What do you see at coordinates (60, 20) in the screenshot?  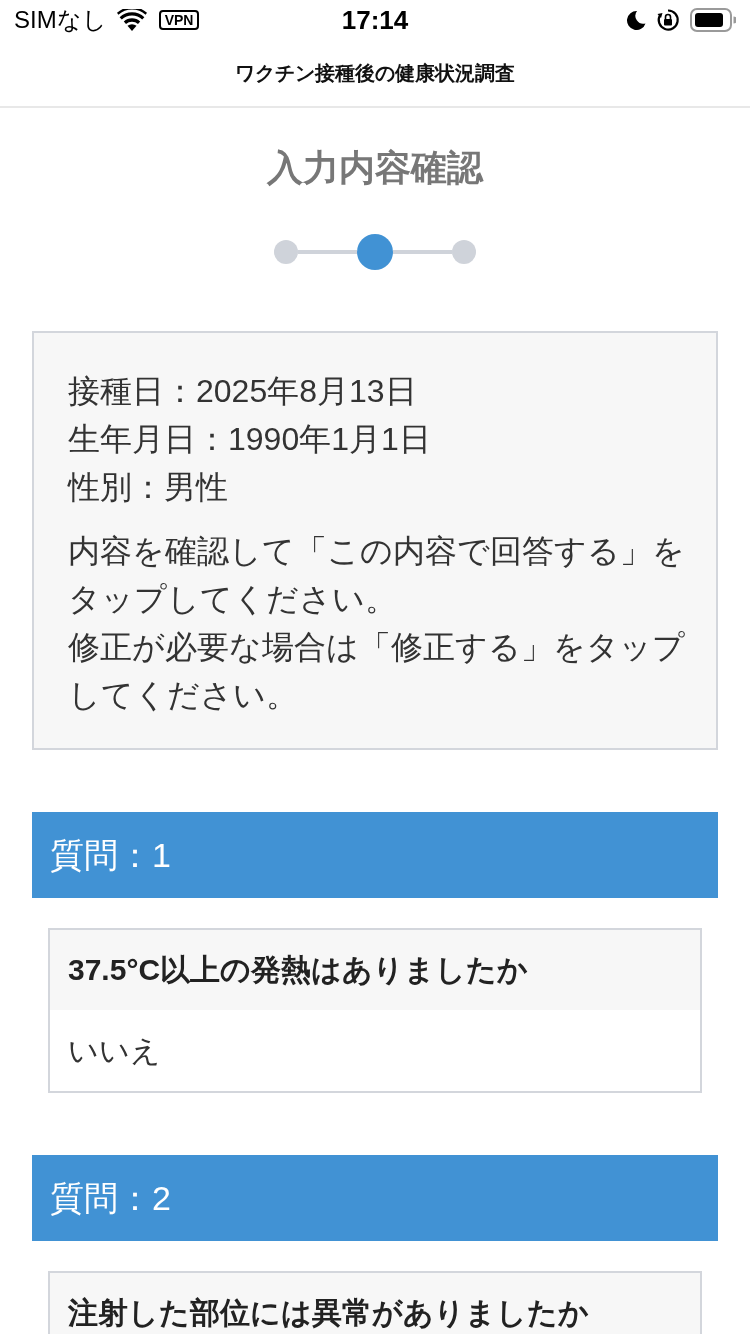 I see `carrier-text: SIMなし` at bounding box center [60, 20].